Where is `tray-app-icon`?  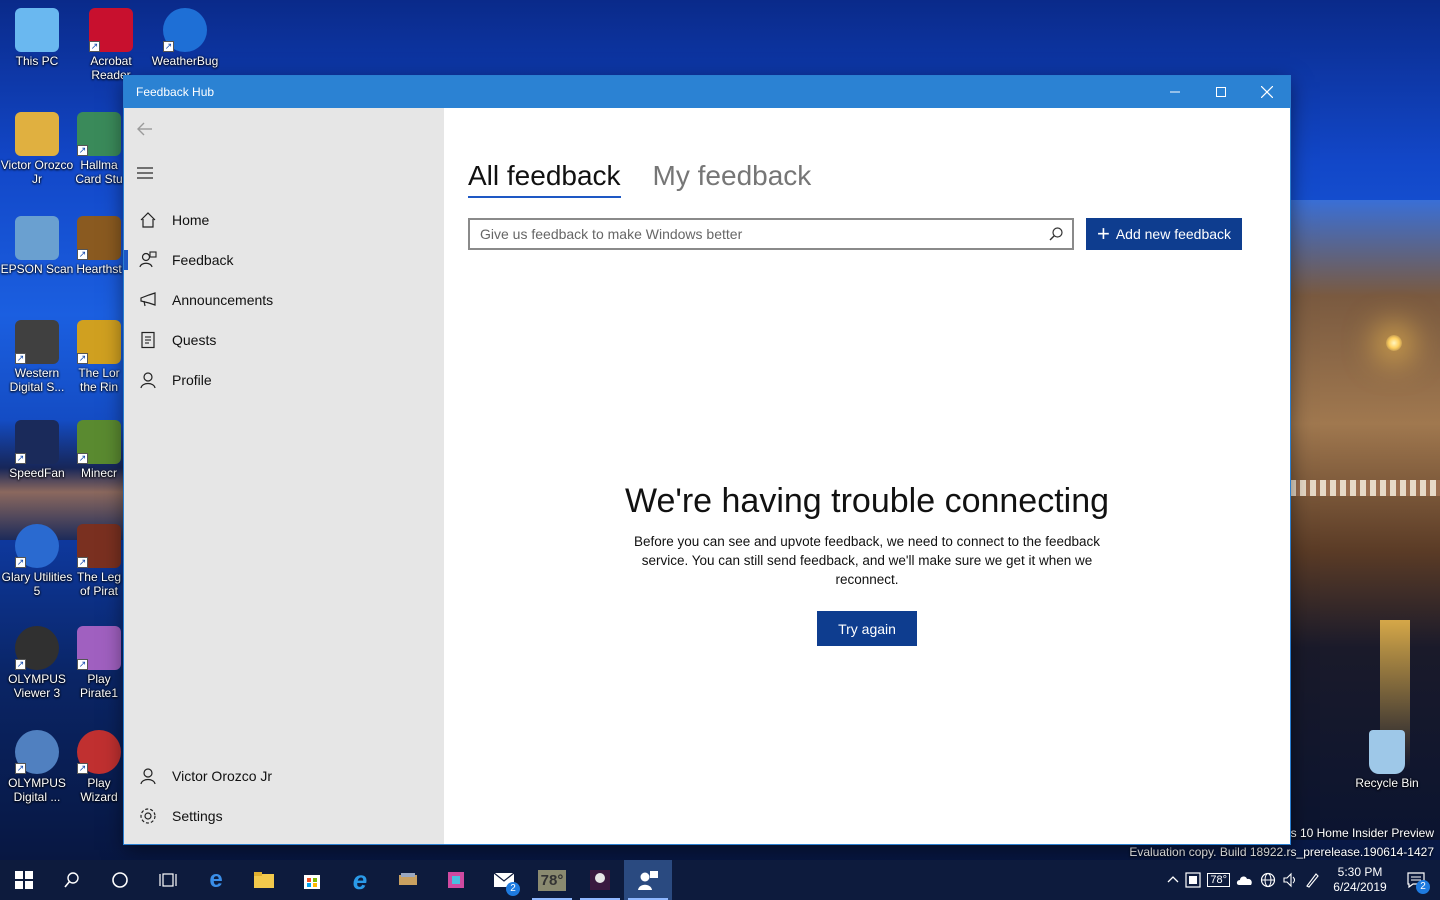 tray-app-icon is located at coordinates (1193, 880).